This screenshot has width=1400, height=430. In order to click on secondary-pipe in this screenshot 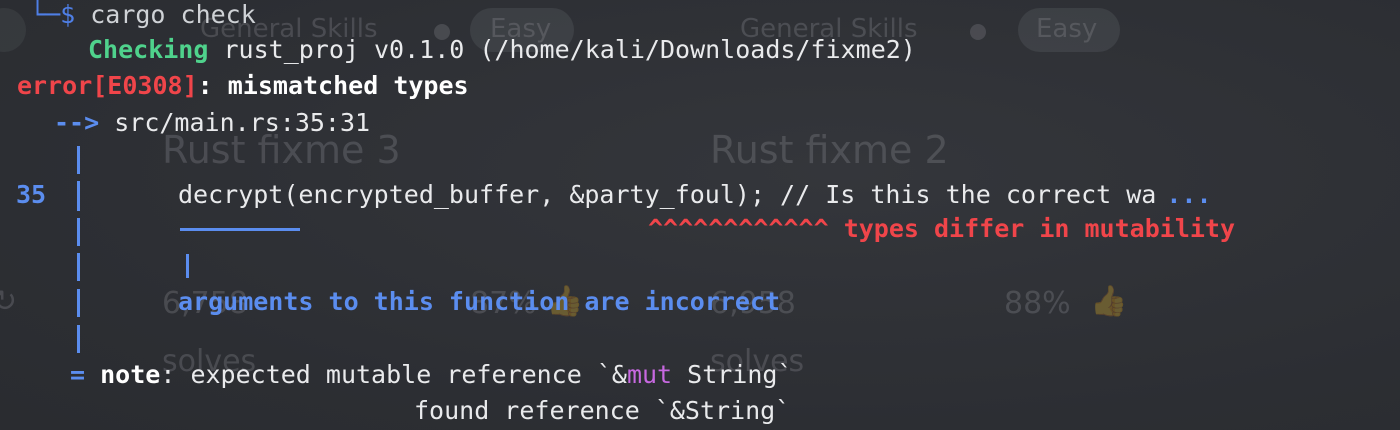, I will do `click(187, 266)`.